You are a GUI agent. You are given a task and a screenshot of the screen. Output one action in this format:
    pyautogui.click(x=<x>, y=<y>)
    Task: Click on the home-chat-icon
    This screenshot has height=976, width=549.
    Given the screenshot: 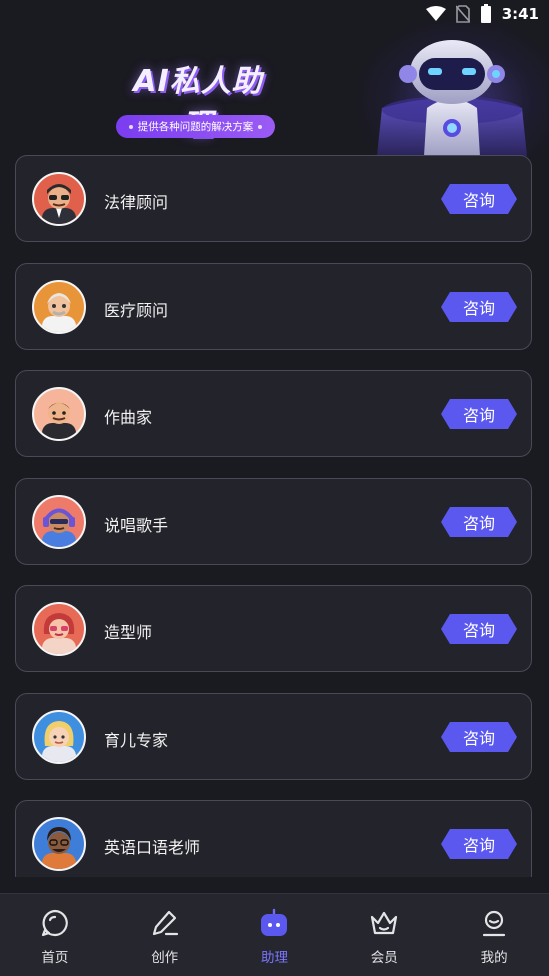 What is the action you would take?
    pyautogui.click(x=54, y=923)
    